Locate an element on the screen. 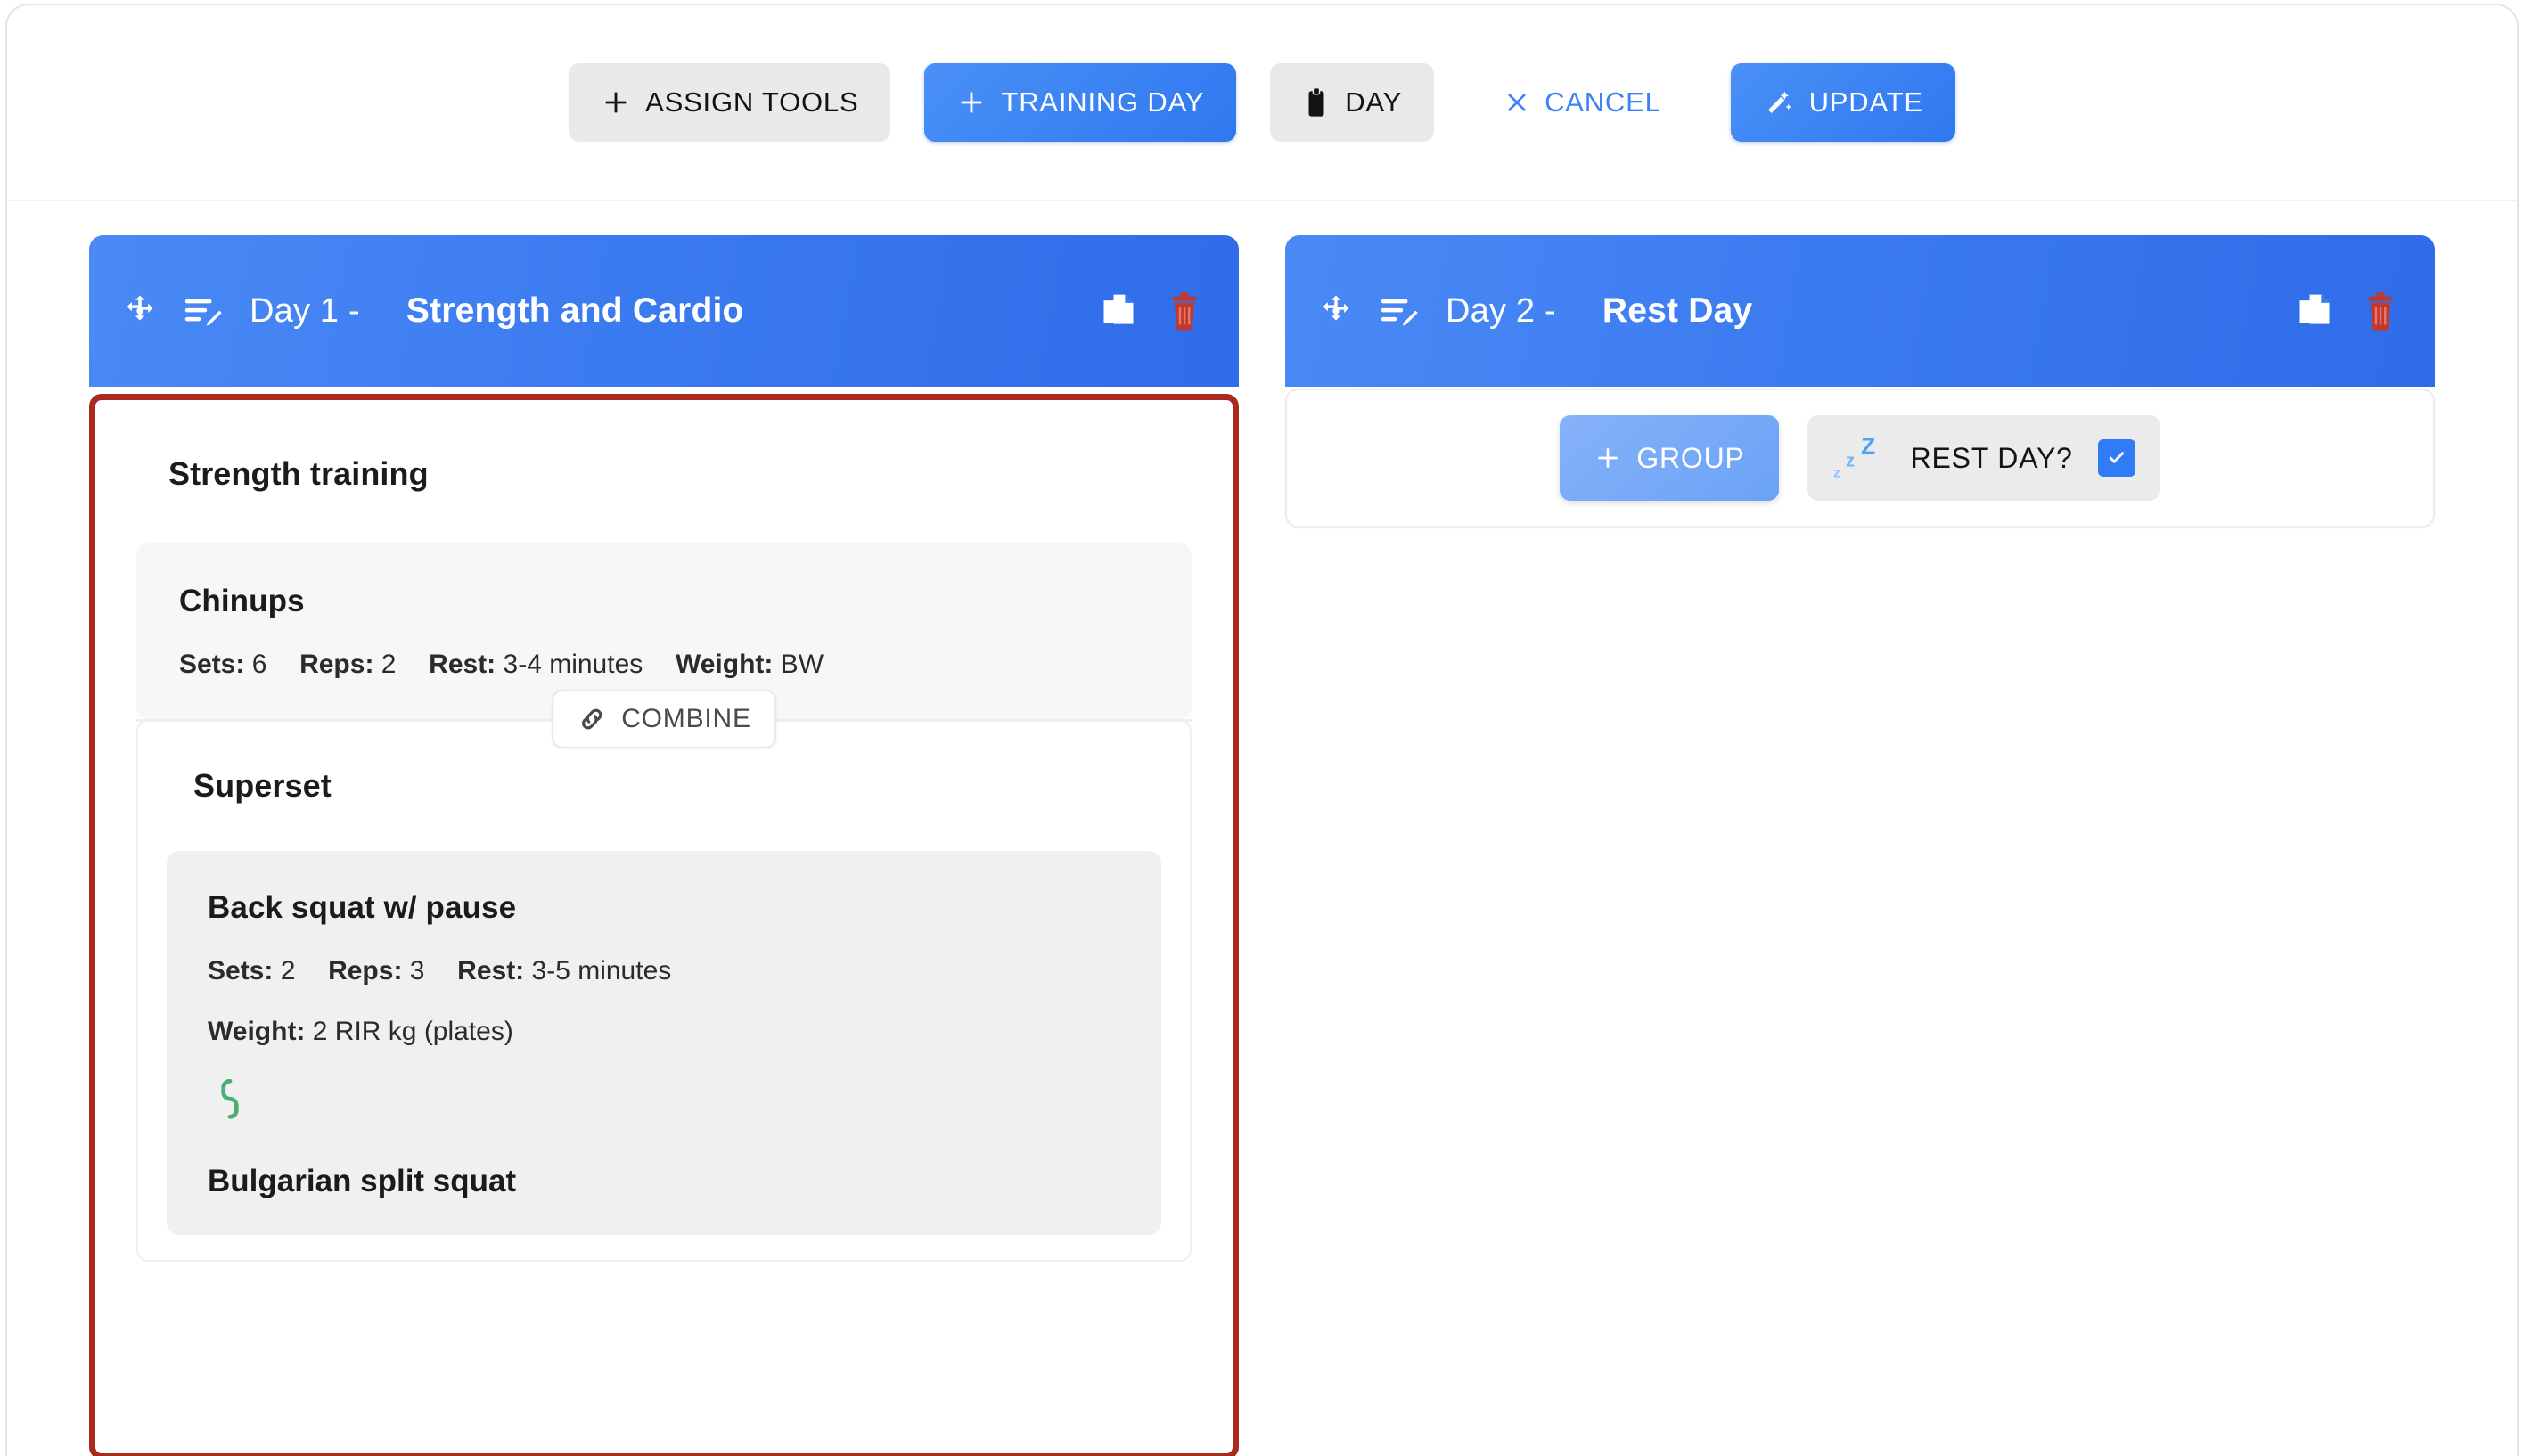  meta-value-sets: 2 is located at coordinates (288, 971).